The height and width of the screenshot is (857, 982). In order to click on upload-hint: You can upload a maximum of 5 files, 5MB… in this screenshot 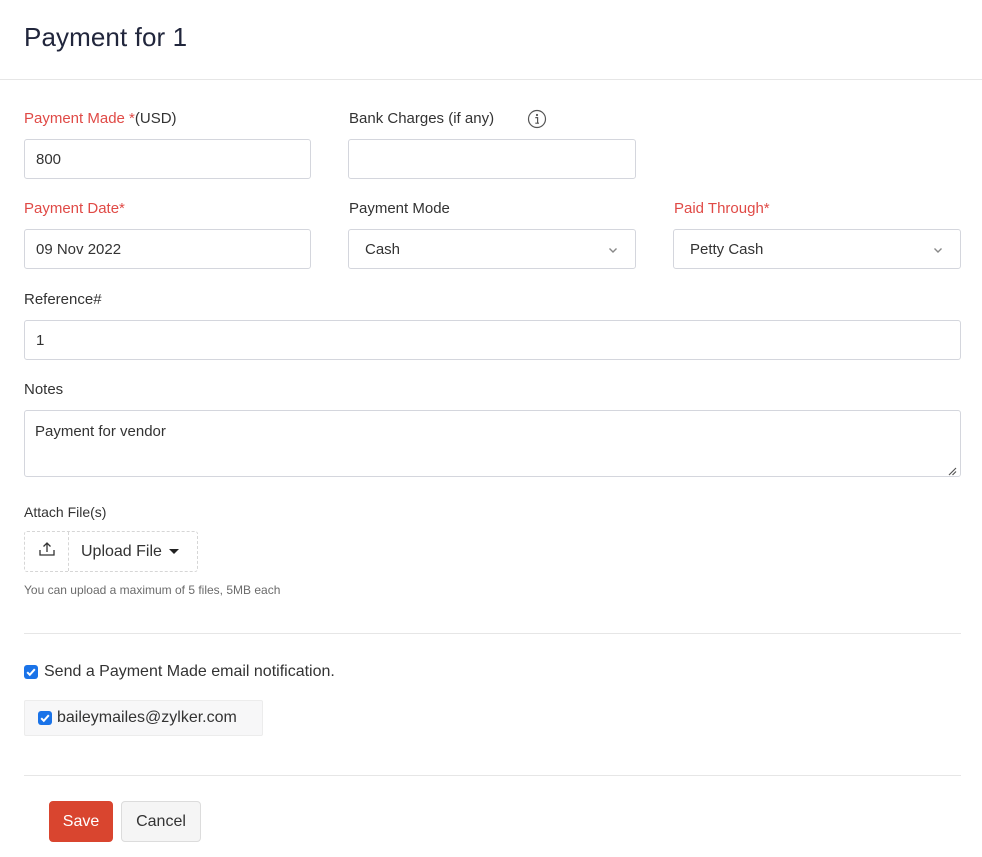, I will do `click(152, 590)`.